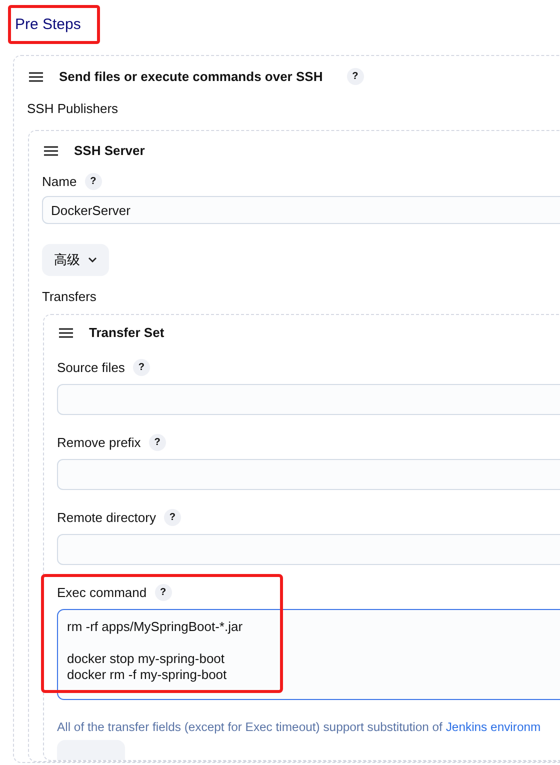 The image size is (560, 765). I want to click on server-title: SSH Server, so click(109, 150).